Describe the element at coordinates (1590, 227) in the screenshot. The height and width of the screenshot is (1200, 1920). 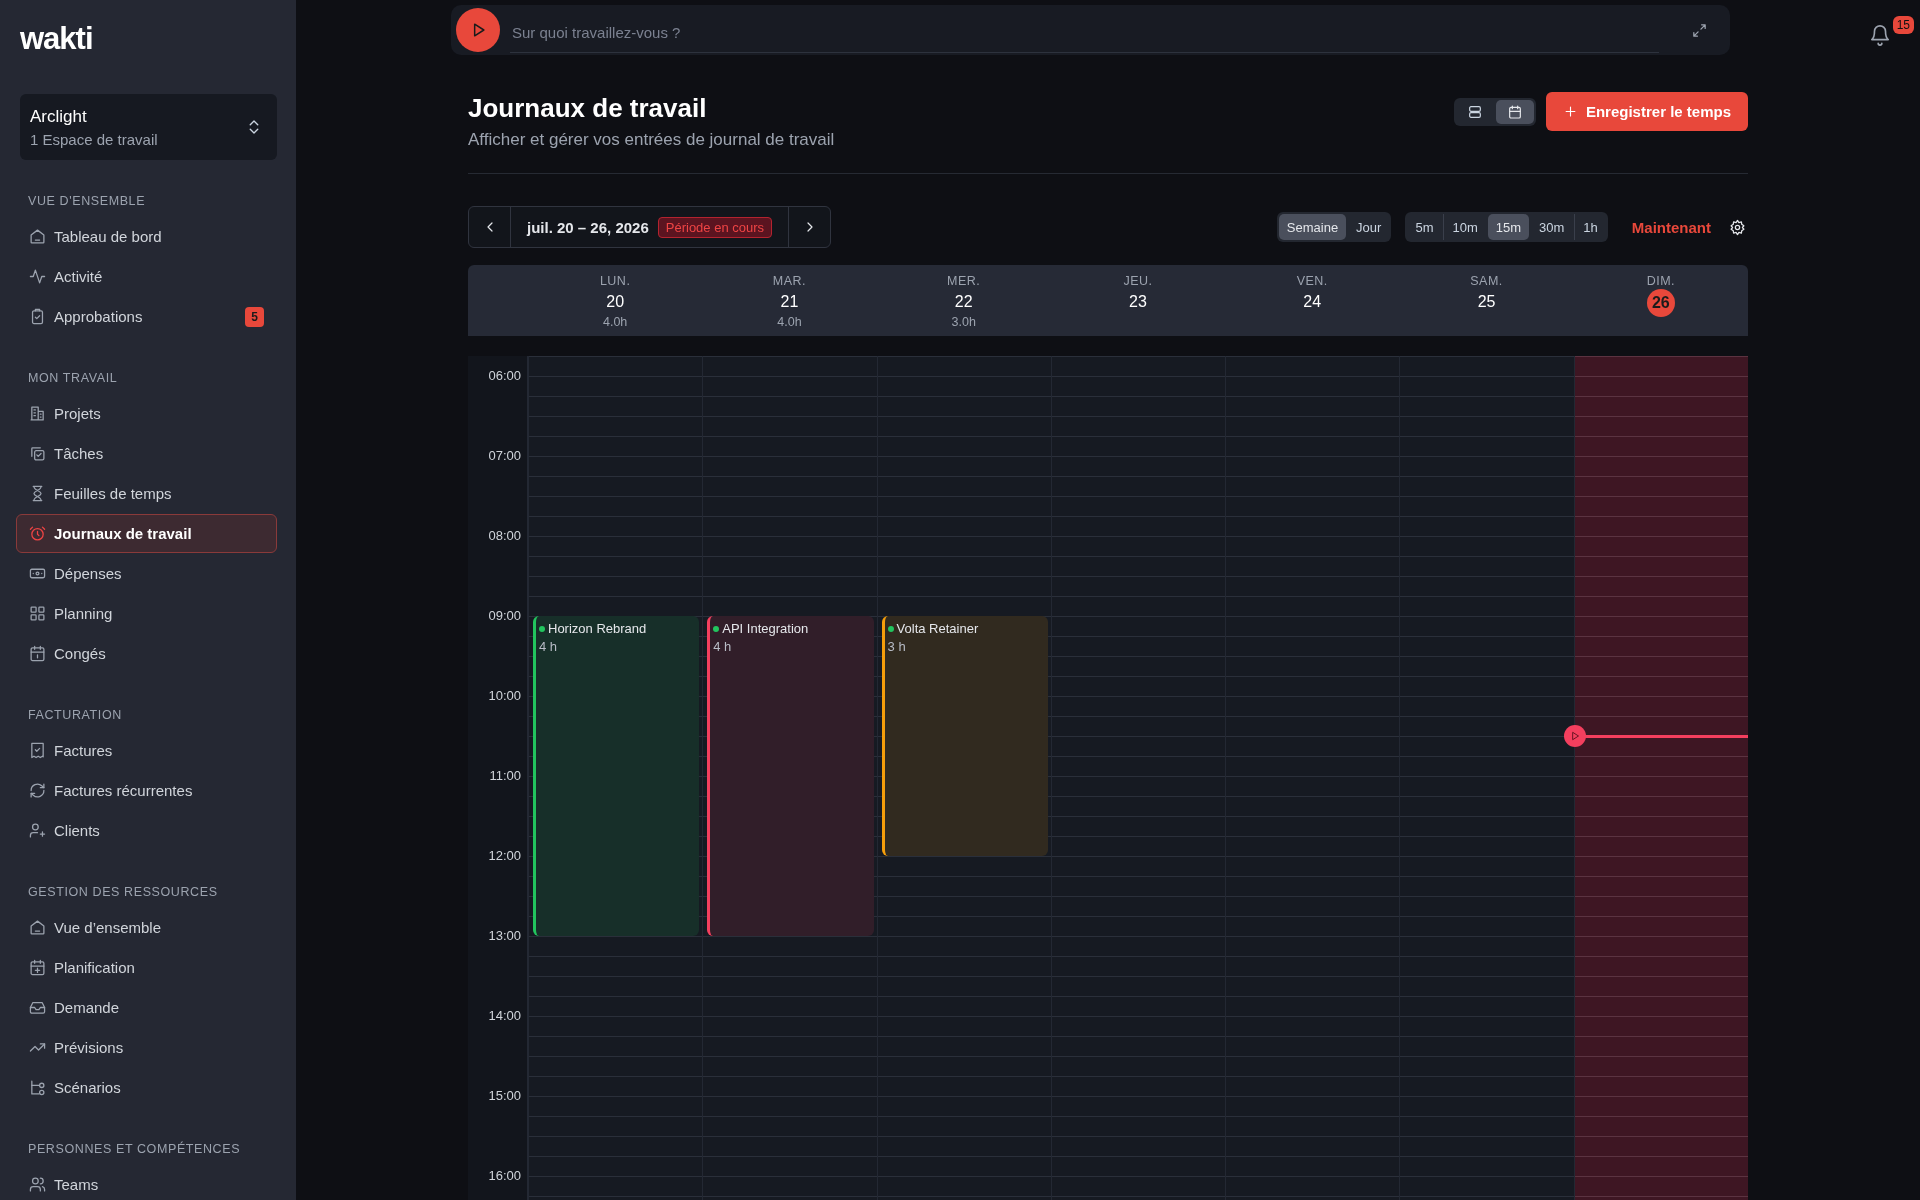
I see `segment-button: 1h` at that location.